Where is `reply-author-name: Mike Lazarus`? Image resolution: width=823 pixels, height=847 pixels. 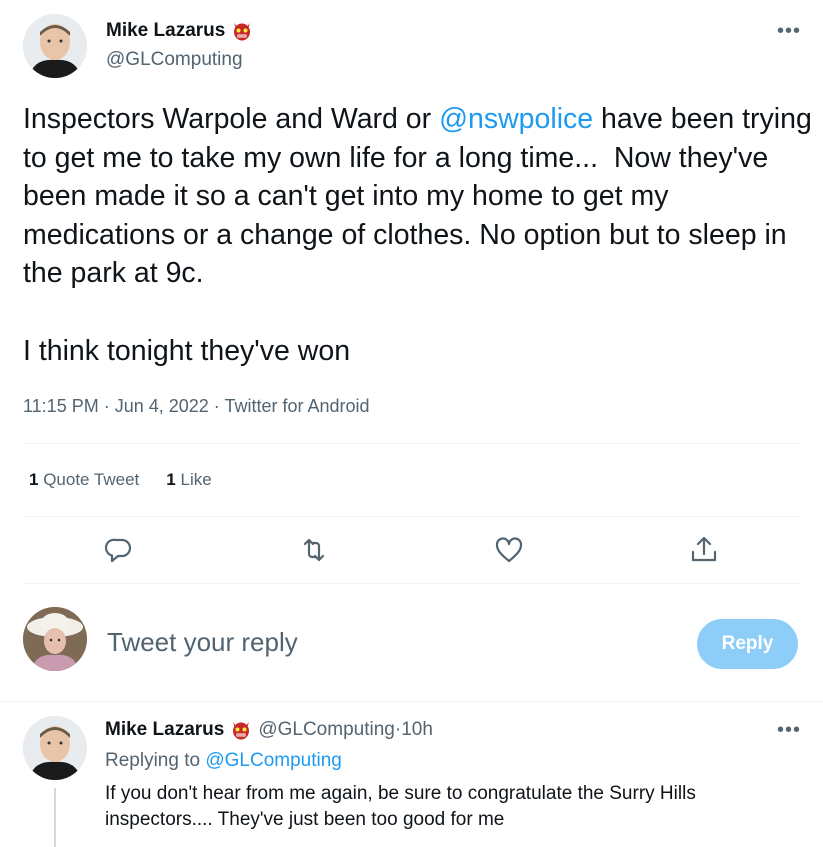
reply-author-name: Mike Lazarus is located at coordinates (164, 730).